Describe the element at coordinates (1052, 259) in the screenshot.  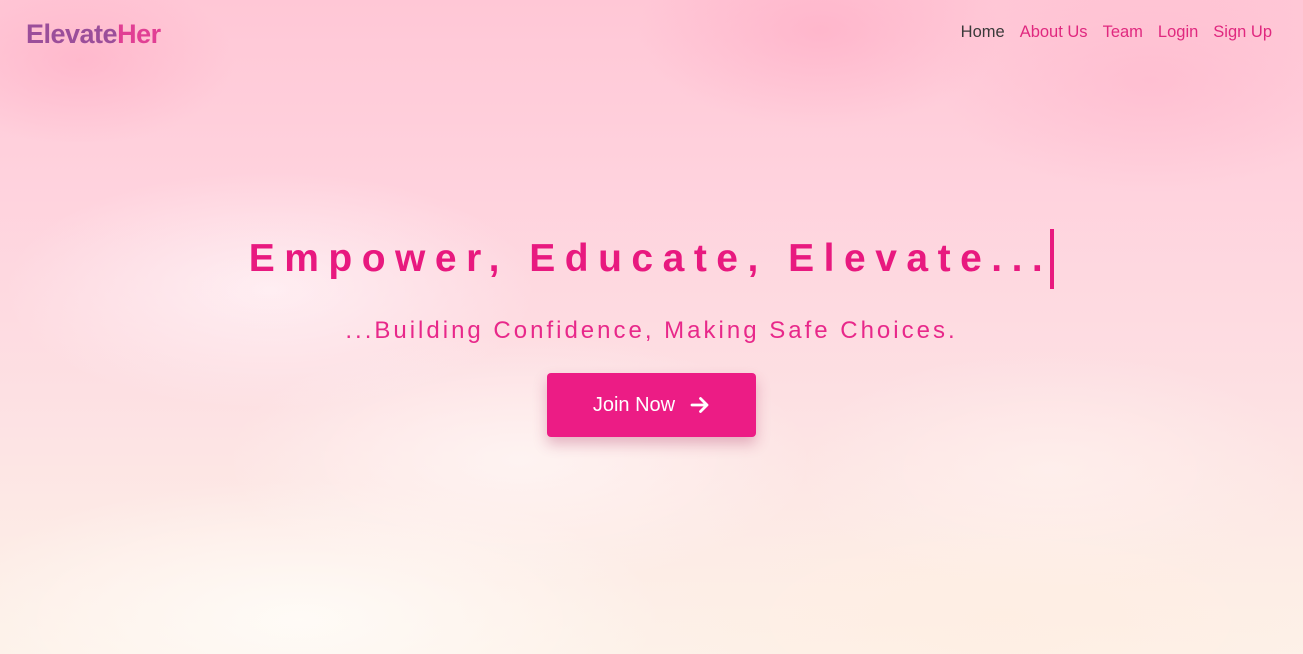
I see `typing-cursor` at that location.